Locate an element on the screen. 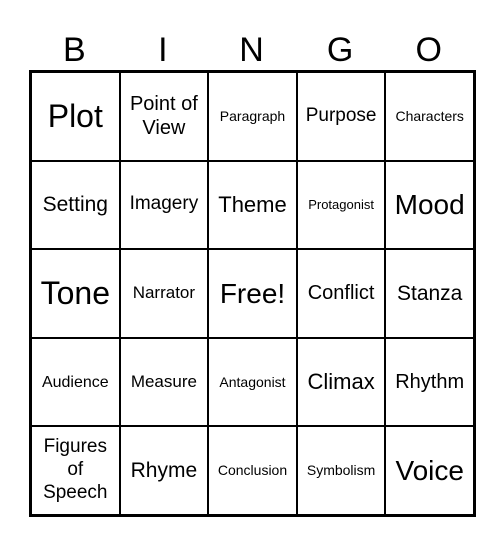 The width and height of the screenshot is (502, 544). cell-label: Free! is located at coordinates (252, 293).